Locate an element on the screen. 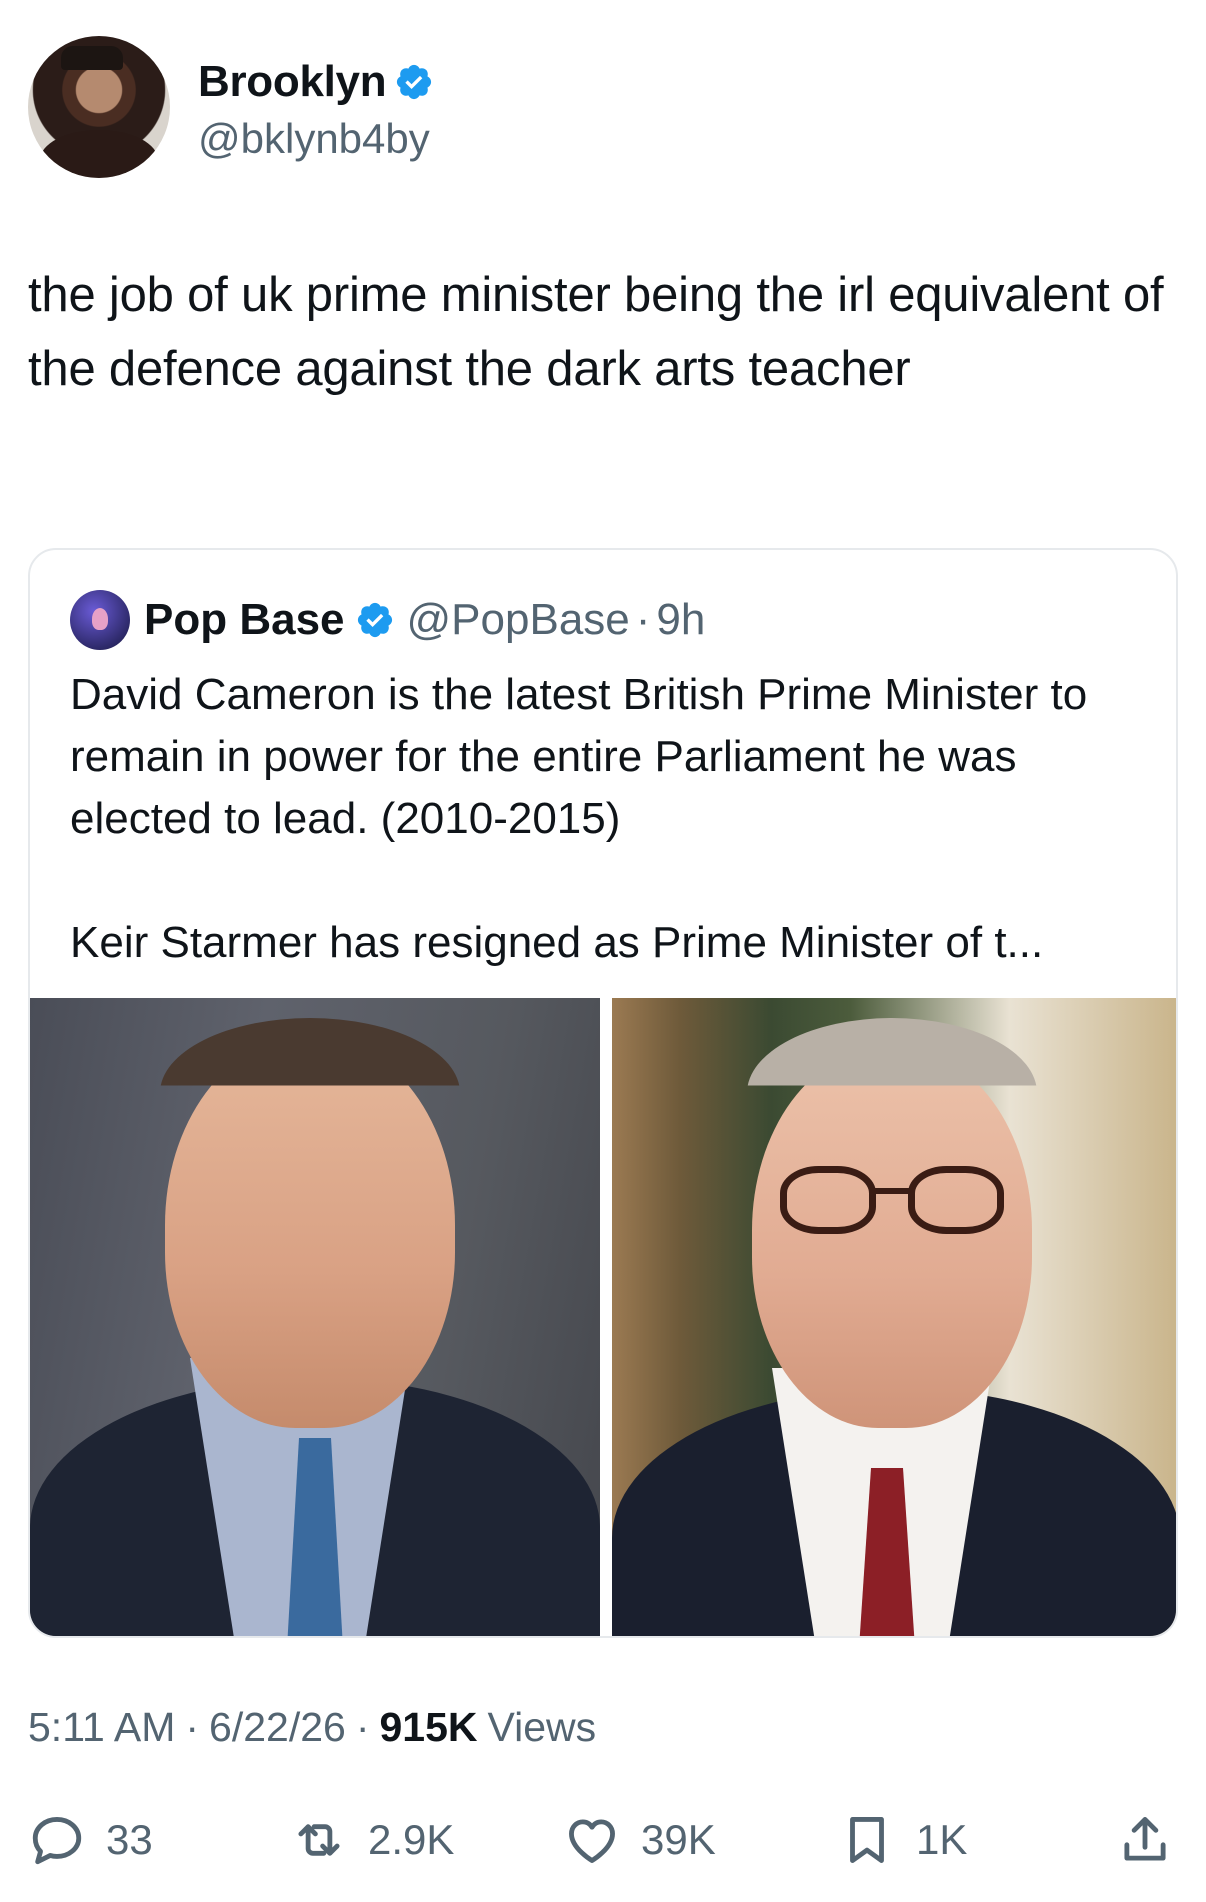 This screenshot has height=1902, width=1206. tweet-time: 5:11 AM is located at coordinates (102, 1727).